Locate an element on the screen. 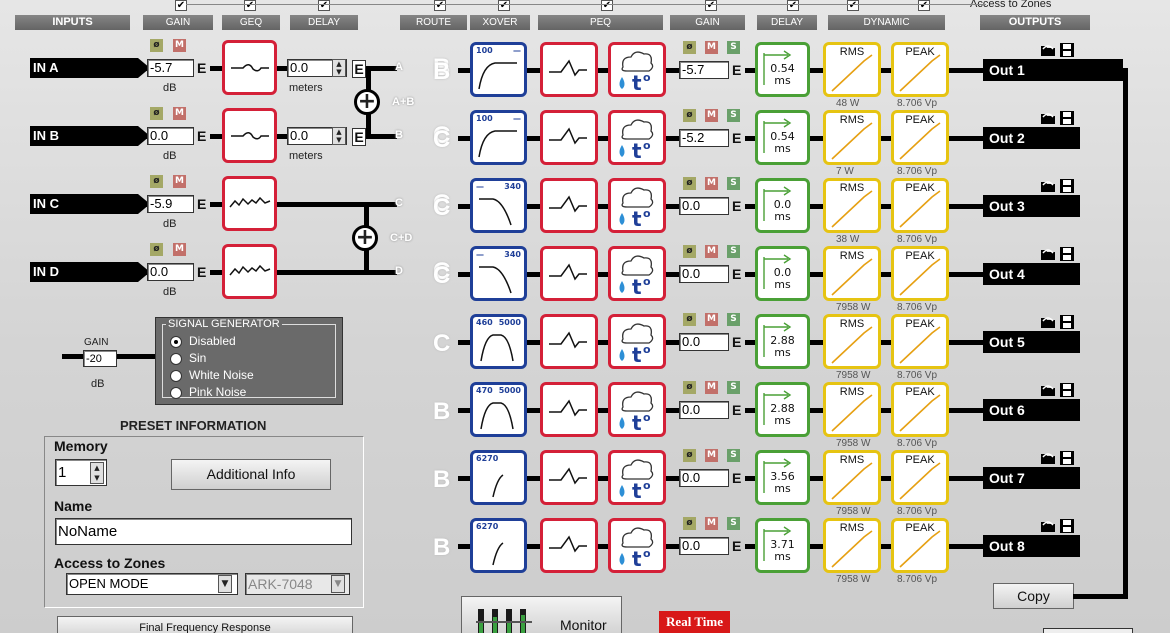 Image resolution: width=1170 pixels, height=633 pixels. xover-block: 6270 is located at coordinates (498, 477).